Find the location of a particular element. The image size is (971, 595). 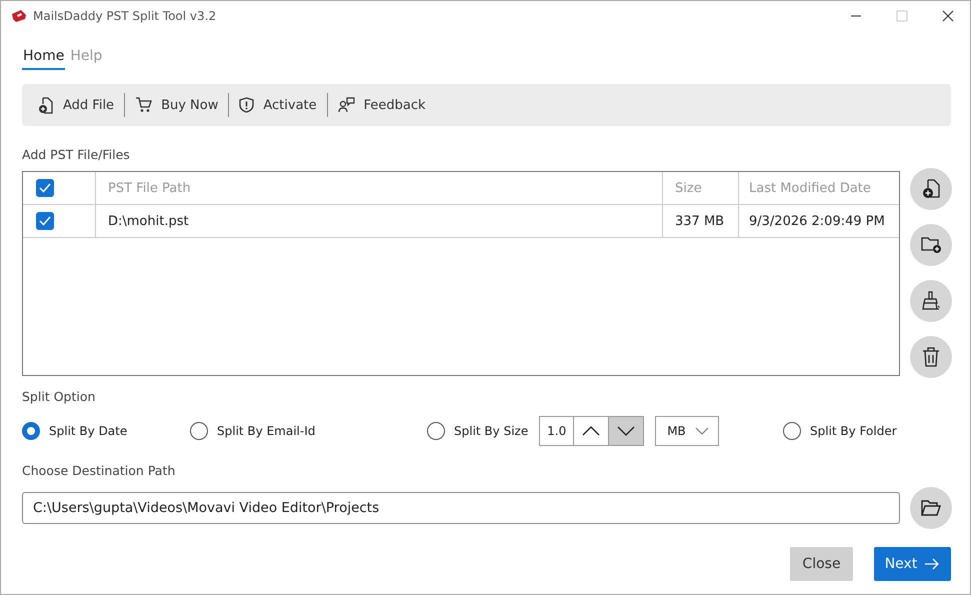

feedback-icon is located at coordinates (346, 105).